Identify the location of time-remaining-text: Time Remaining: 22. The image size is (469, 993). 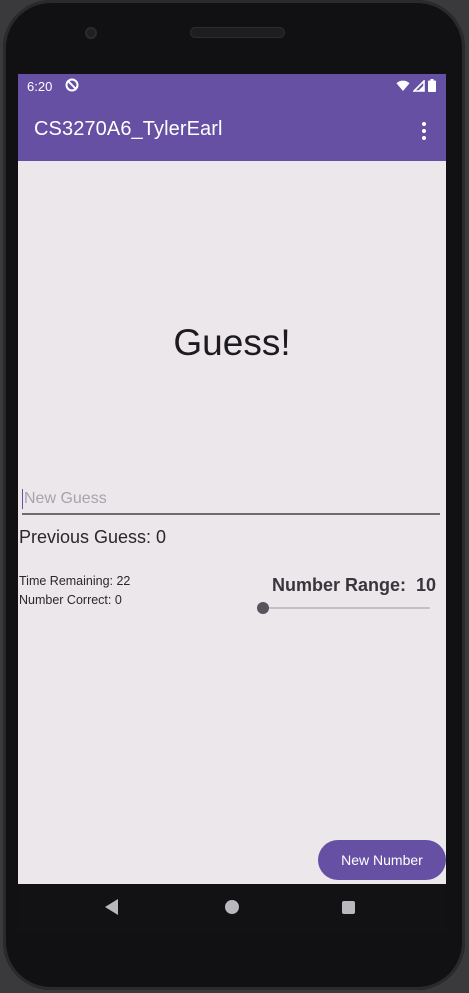
(75, 581).